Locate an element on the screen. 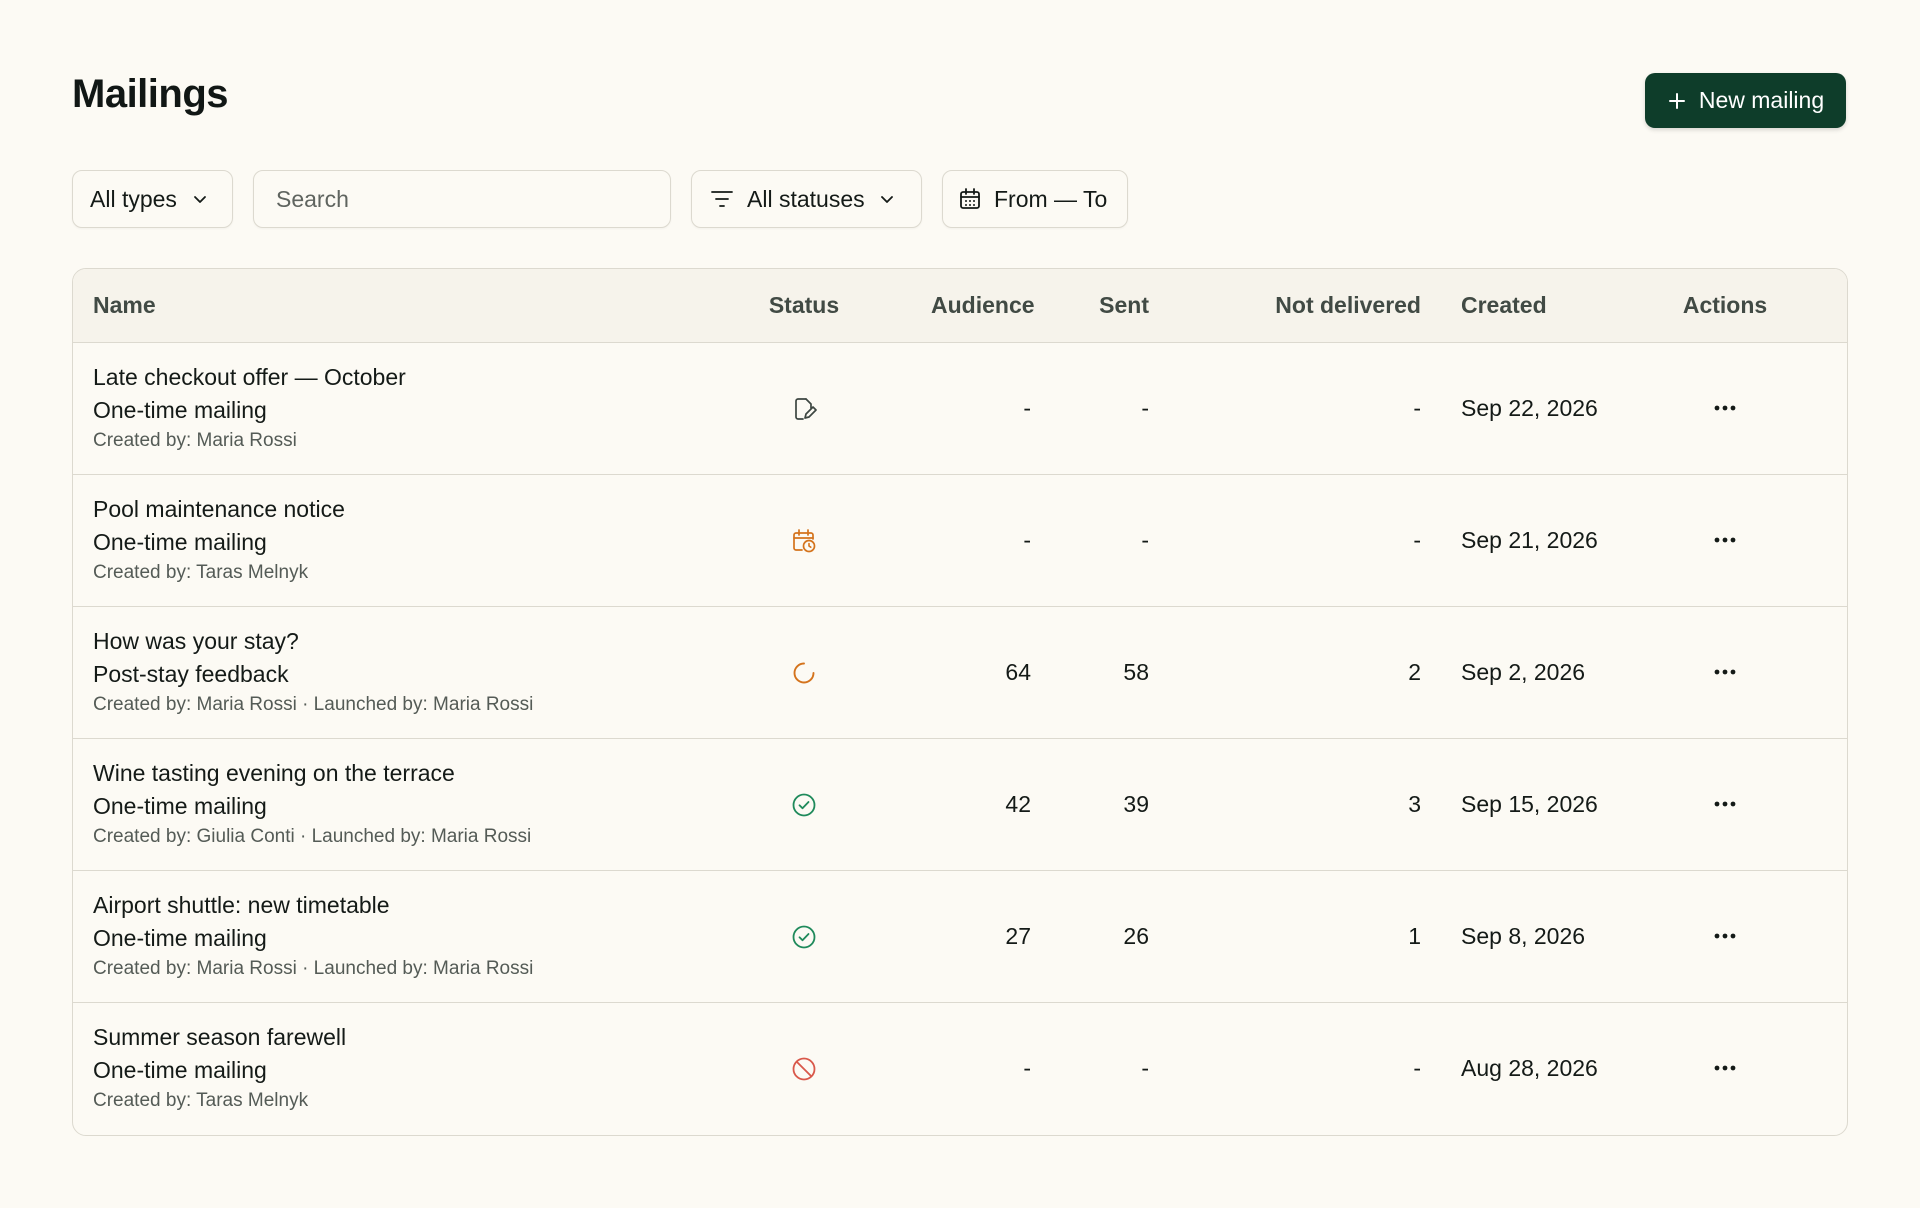  date-range-picker: From — To is located at coordinates (1035, 199).